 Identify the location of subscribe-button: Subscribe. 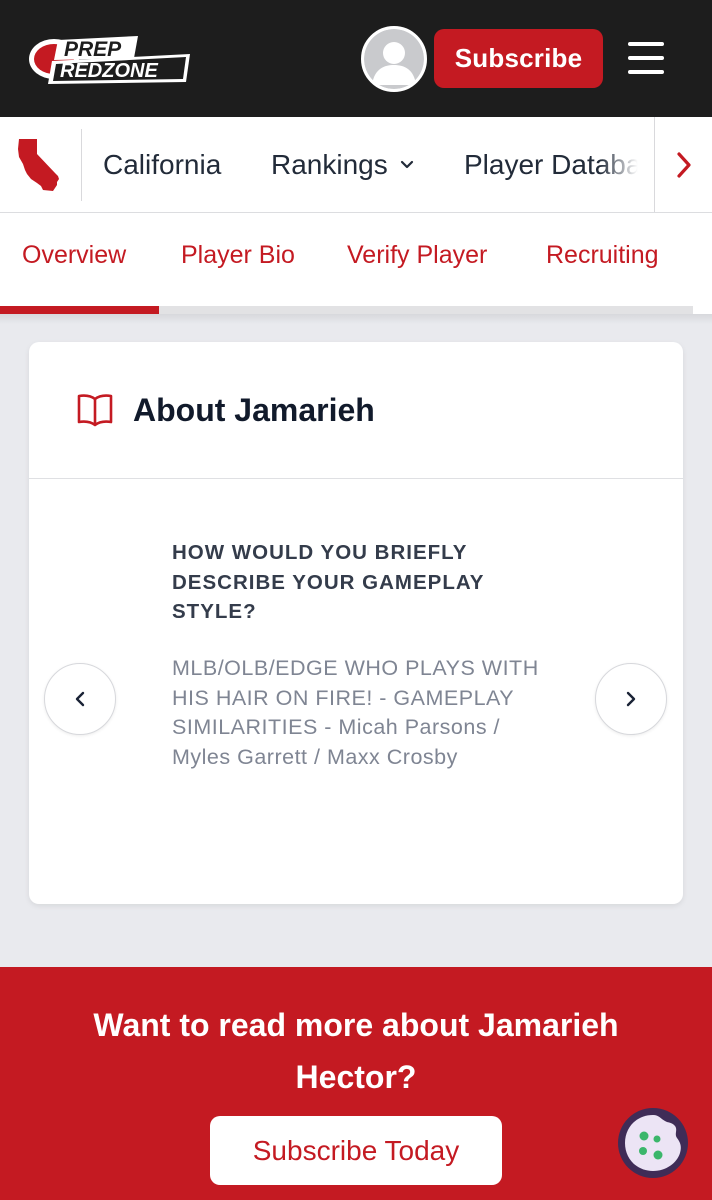
(518, 58).